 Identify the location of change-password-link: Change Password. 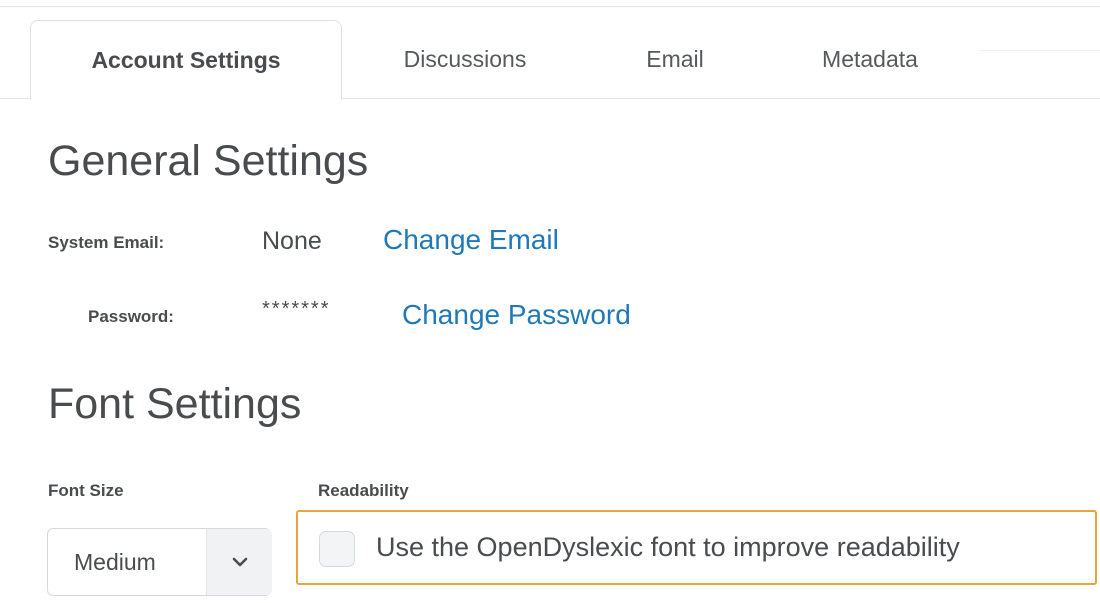
(516, 315).